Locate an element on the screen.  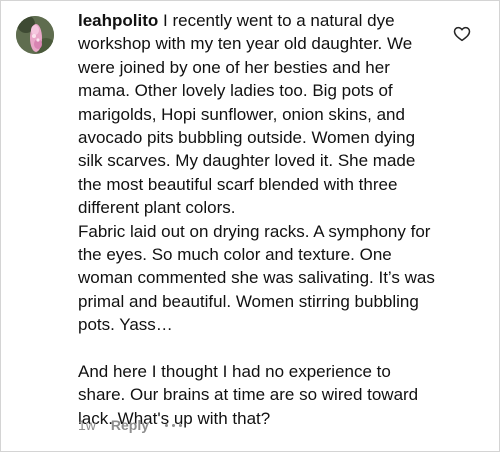
reply-button: Reply is located at coordinates (130, 425).